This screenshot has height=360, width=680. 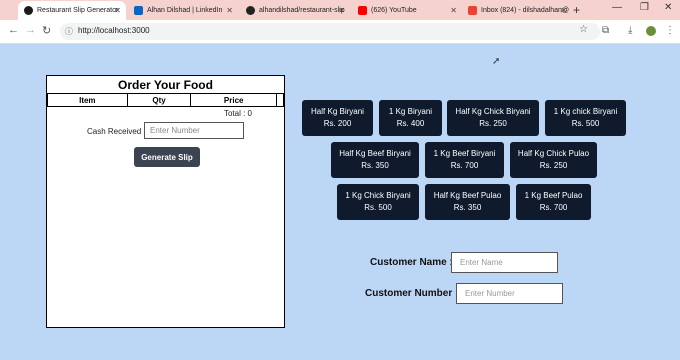 What do you see at coordinates (493, 118) in the screenshot?
I see `menu-item-half-kg-chick-biryani: Half Kg Chick Biryani Rs. 250` at bounding box center [493, 118].